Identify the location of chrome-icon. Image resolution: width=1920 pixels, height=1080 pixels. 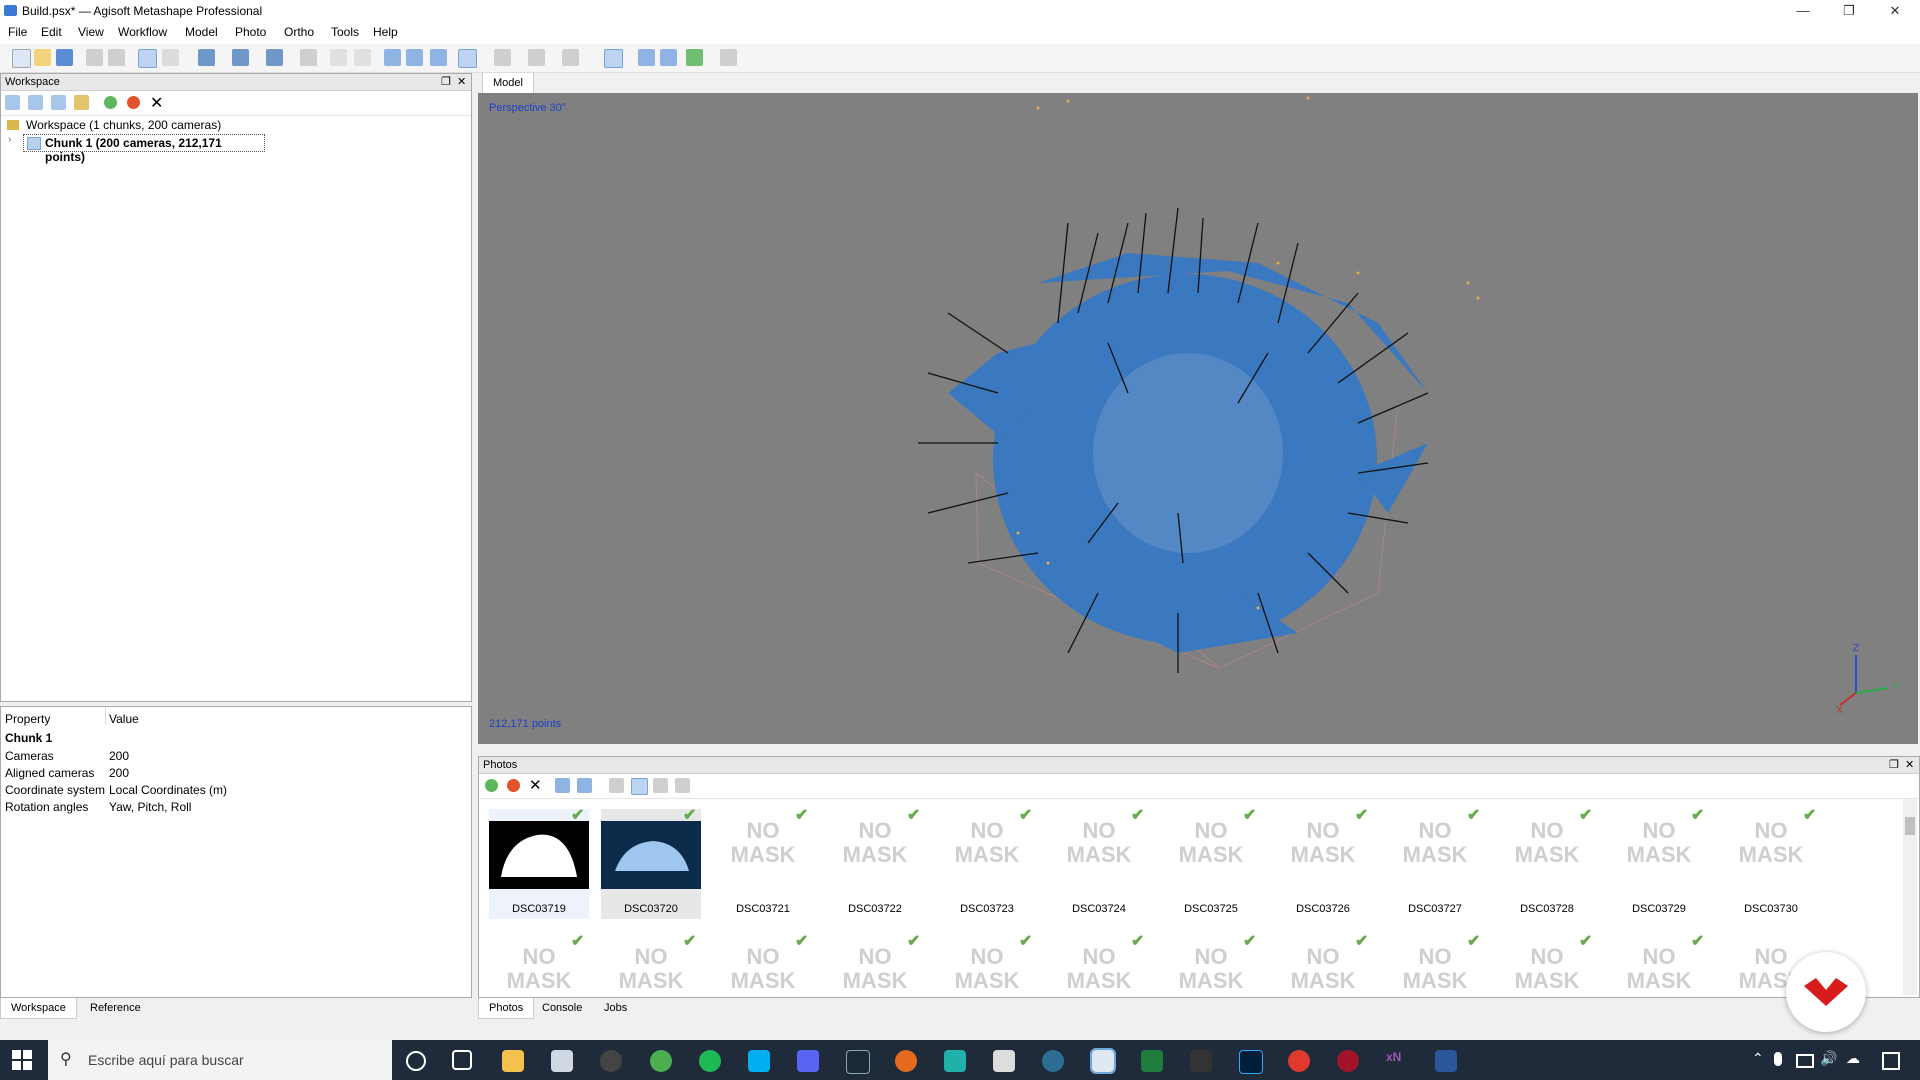
(661, 1061).